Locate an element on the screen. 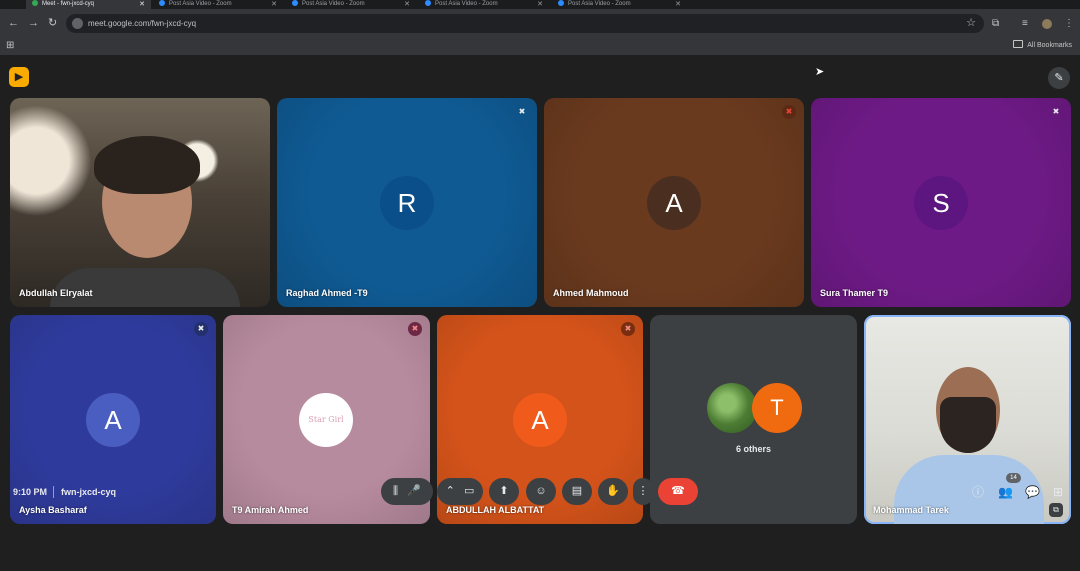 The width and height of the screenshot is (1080, 571). all-bookmarks-button: All Bookmarks is located at coordinates (1042, 44).